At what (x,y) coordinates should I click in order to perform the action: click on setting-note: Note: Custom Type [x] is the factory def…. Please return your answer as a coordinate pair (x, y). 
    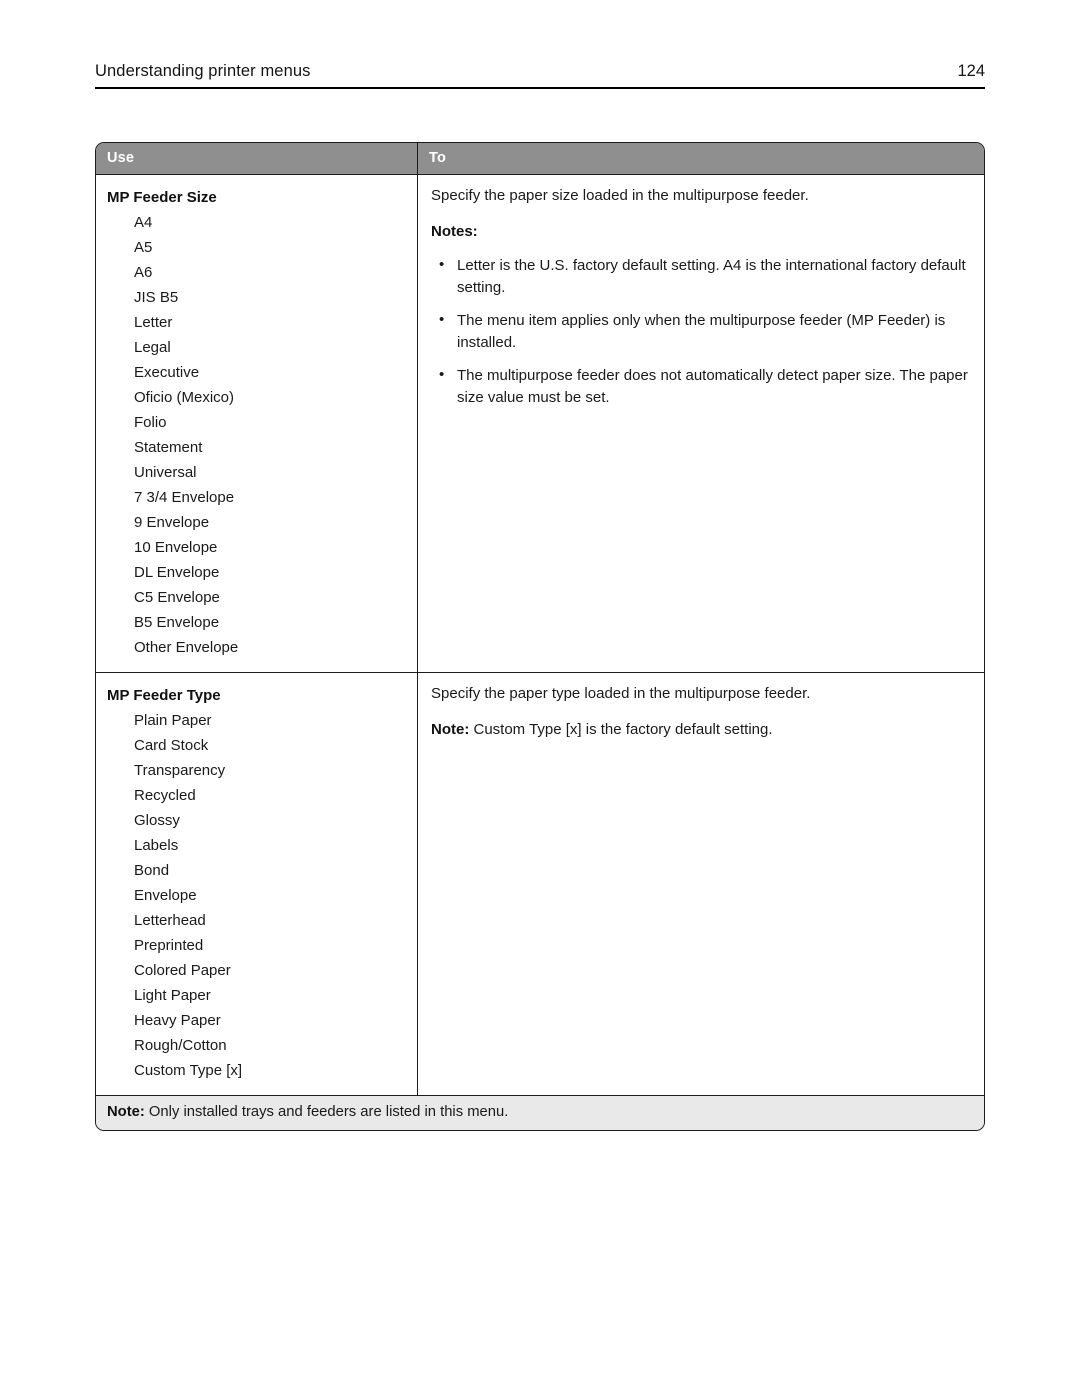
    Looking at the image, I should click on (700, 730).